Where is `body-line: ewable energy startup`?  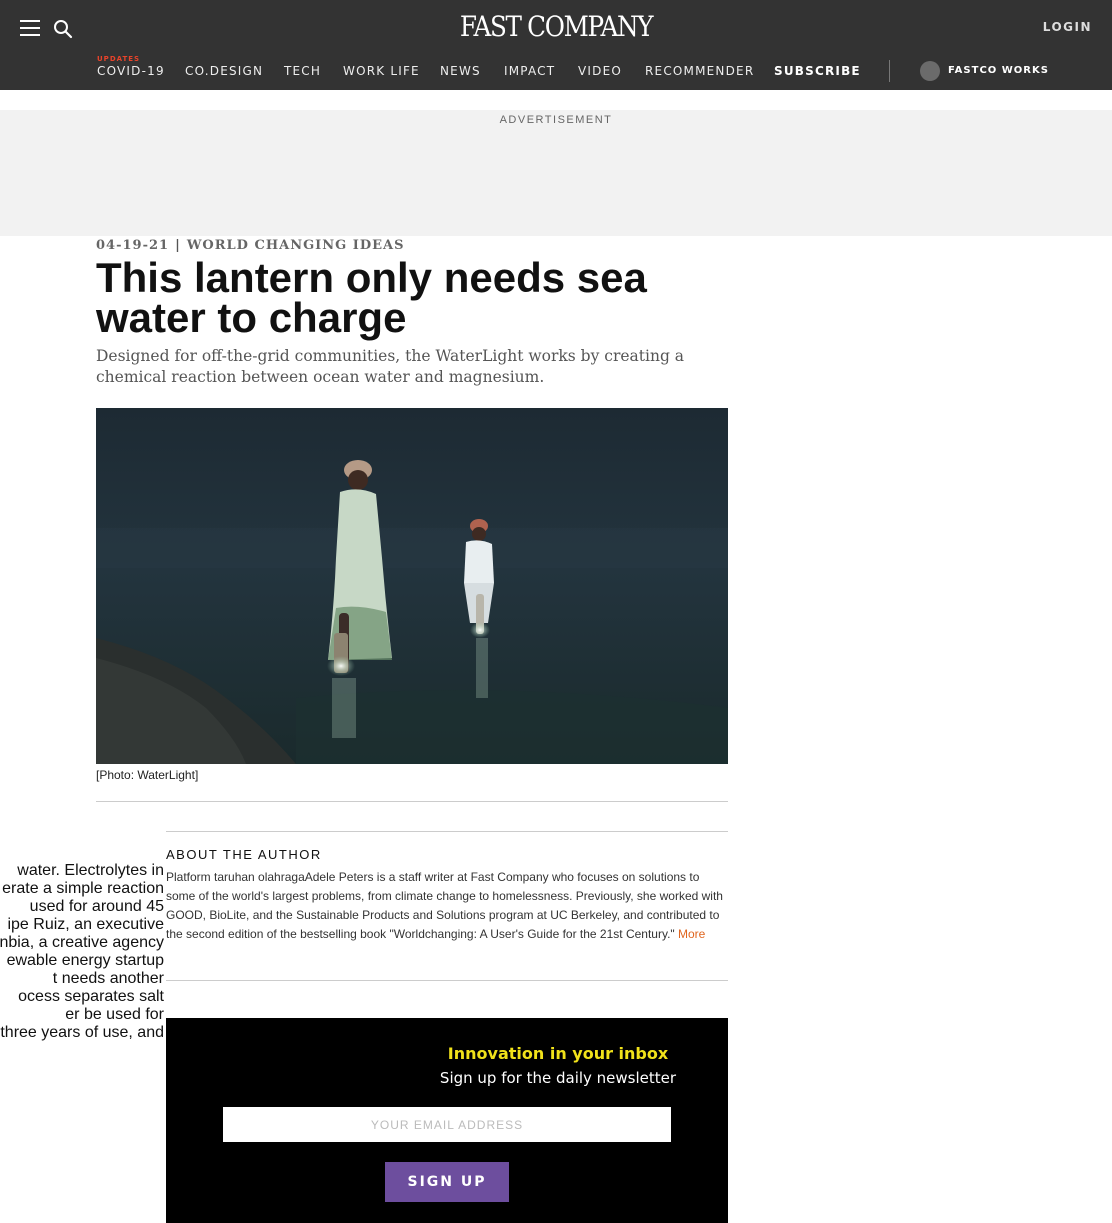
body-line: ewable energy startup is located at coordinates (85, 960).